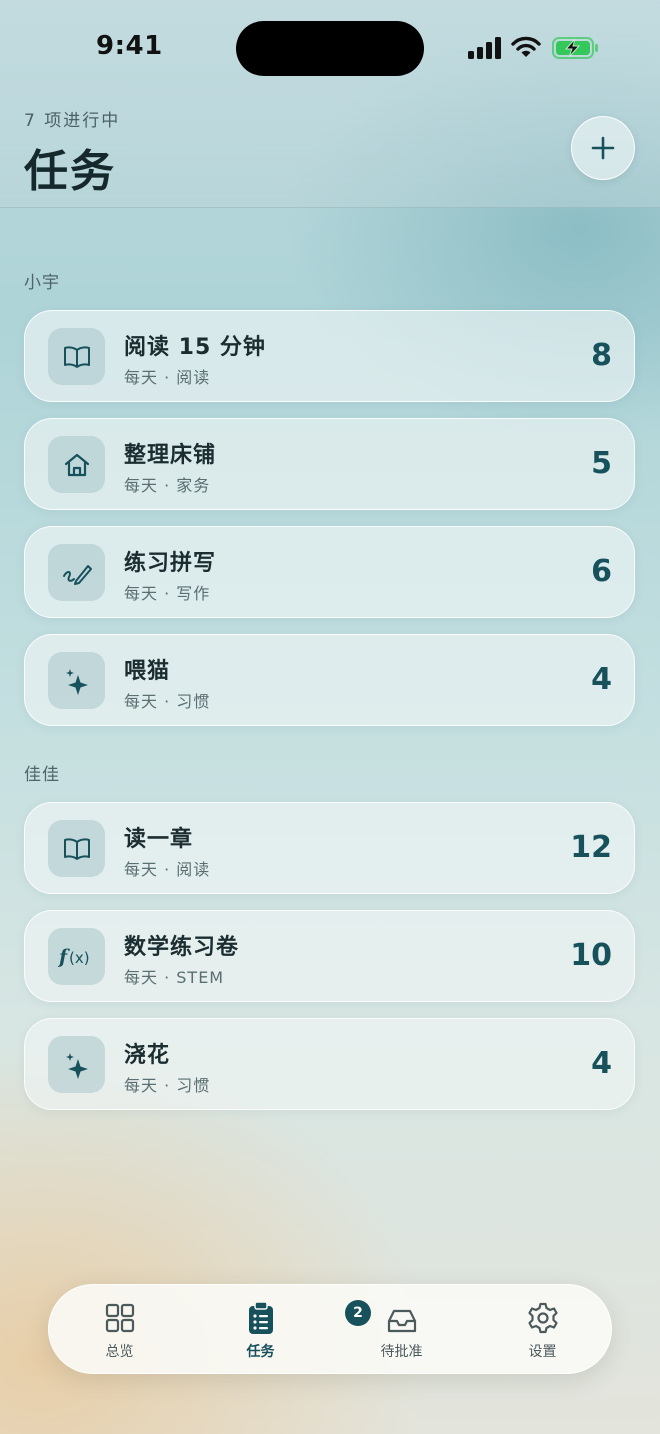  What do you see at coordinates (484, 48) in the screenshot?
I see `cellular-signal-icon` at bounding box center [484, 48].